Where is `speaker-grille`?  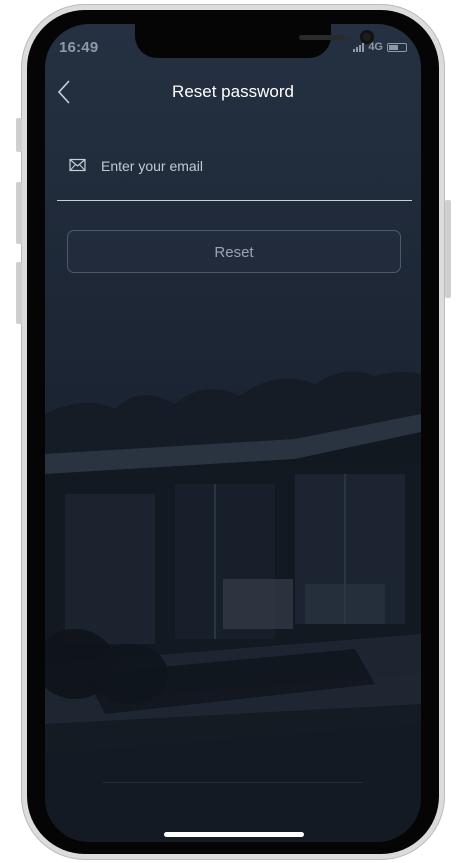
speaker-grille is located at coordinates (322, 37).